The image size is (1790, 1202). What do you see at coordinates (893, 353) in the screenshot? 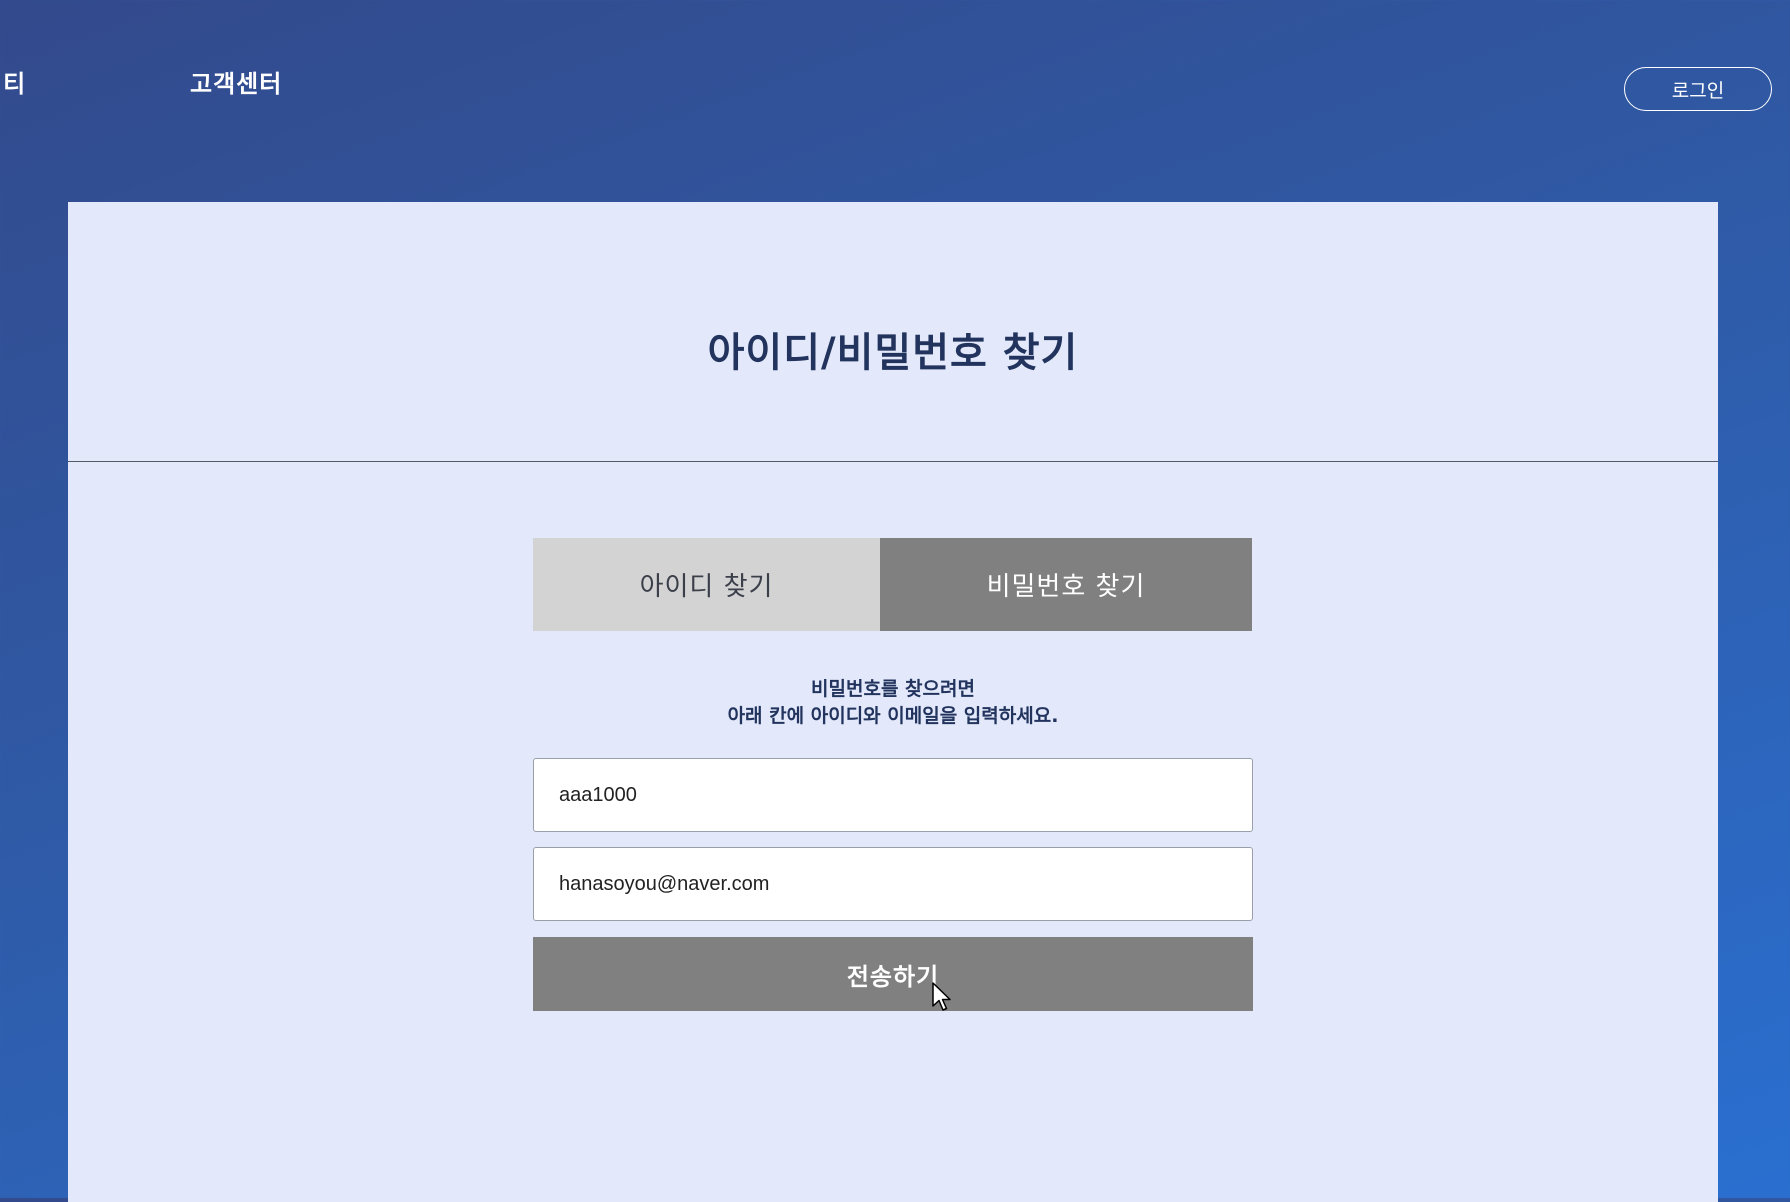
I see `page-title: 아이디/비밀번호 찾기` at bounding box center [893, 353].